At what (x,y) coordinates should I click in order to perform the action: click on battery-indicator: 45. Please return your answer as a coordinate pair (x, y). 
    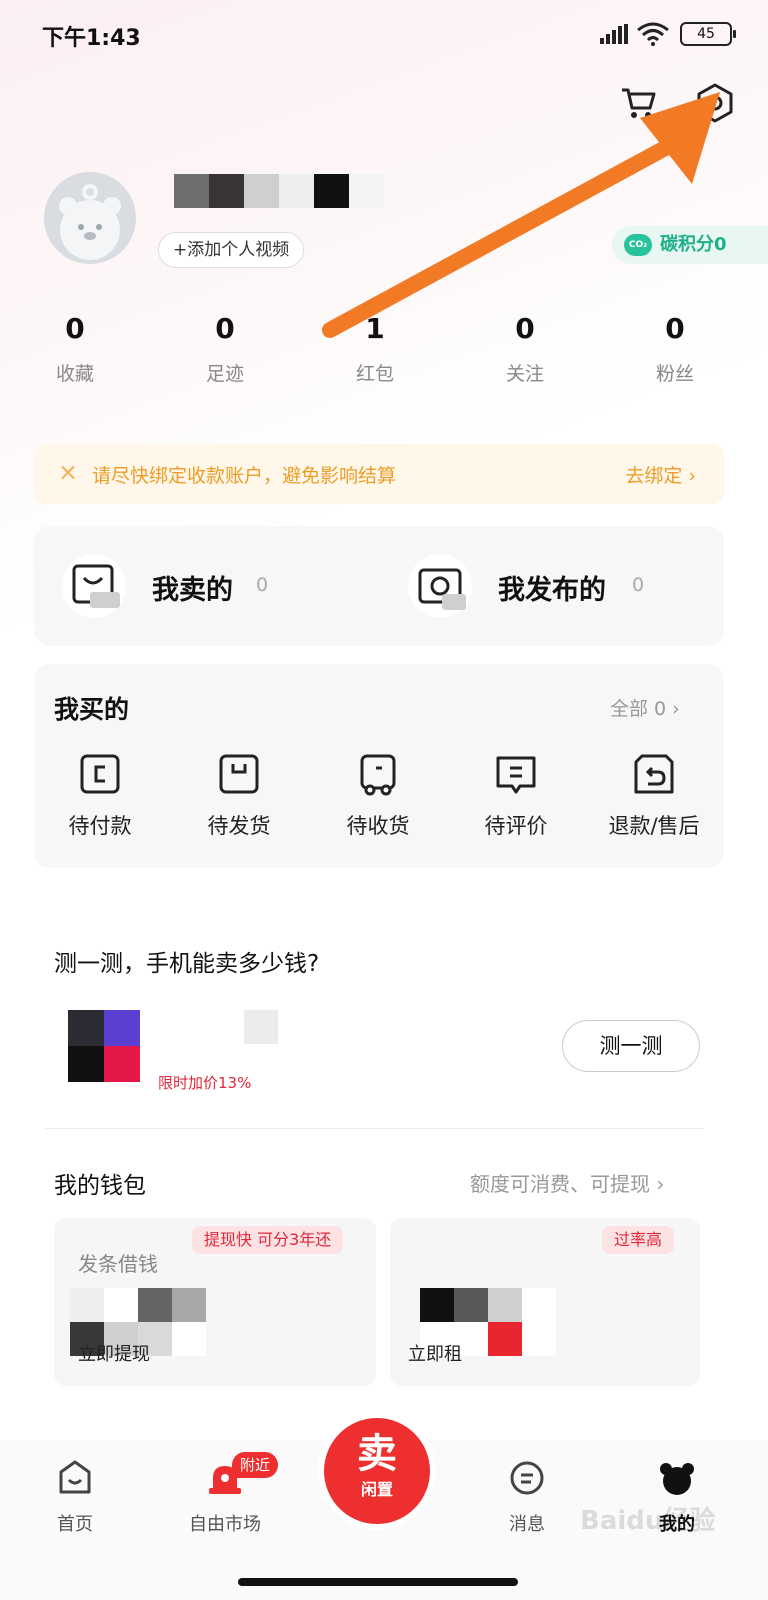
    Looking at the image, I should click on (708, 34).